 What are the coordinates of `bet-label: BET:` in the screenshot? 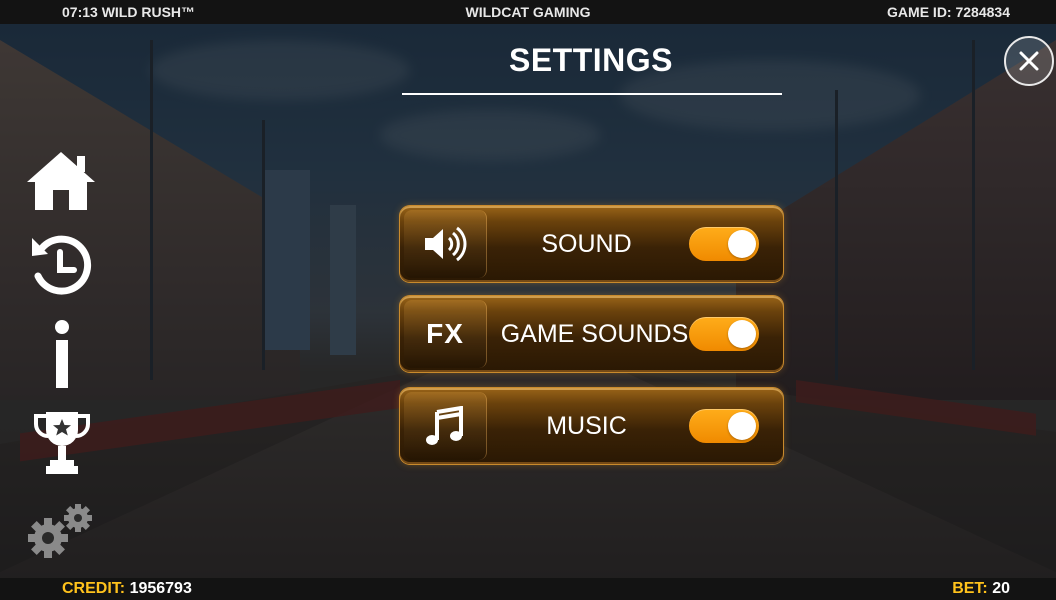 It's located at (970, 588).